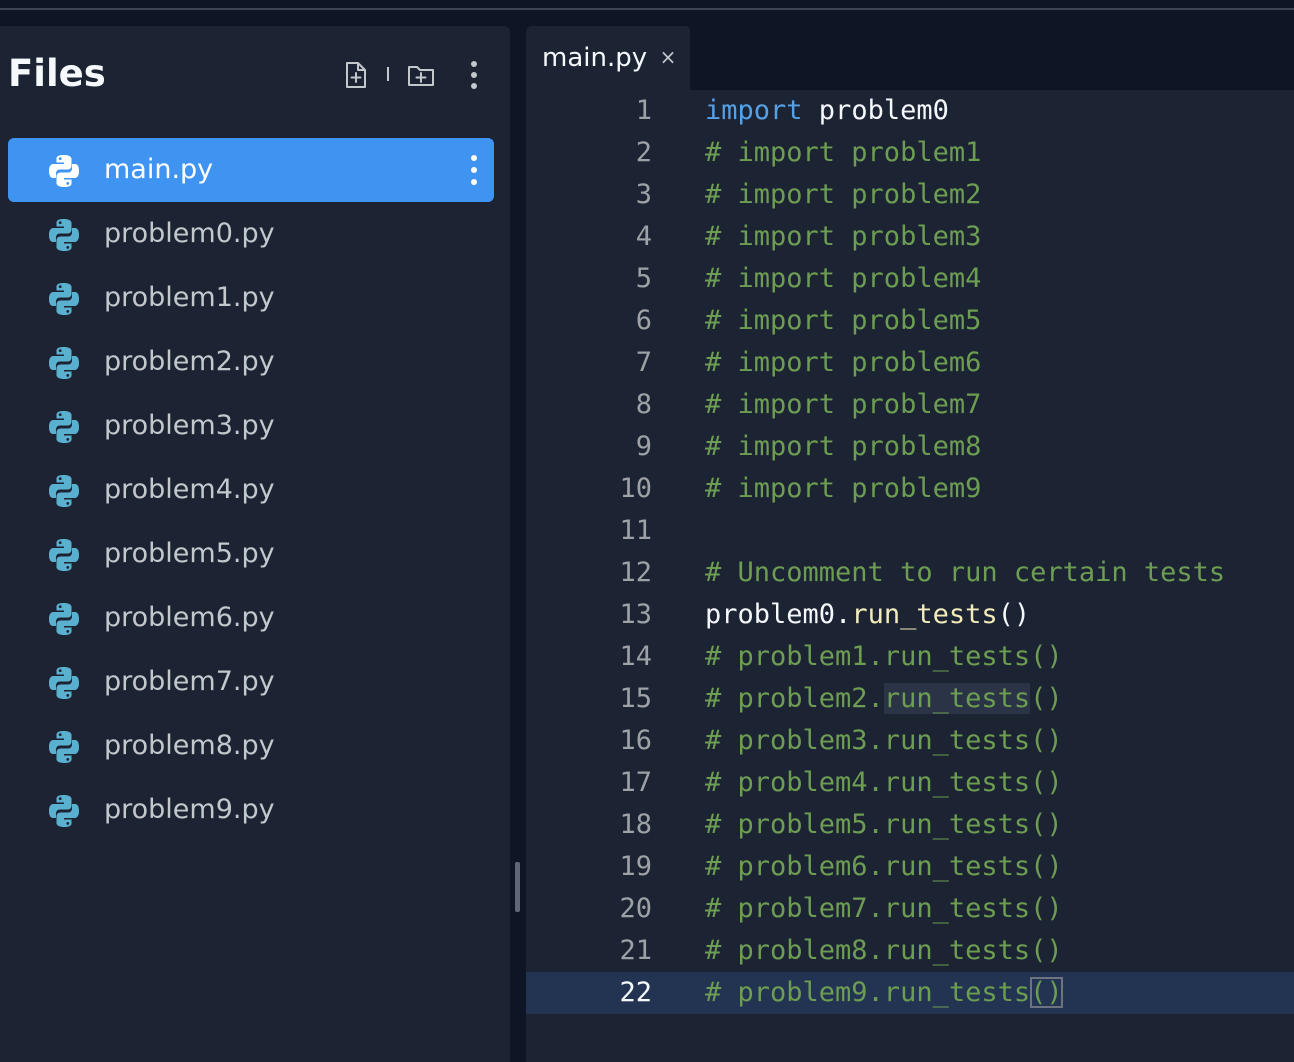 This screenshot has width=1294, height=1062. I want to click on file-name: problem3.py, so click(189, 425).